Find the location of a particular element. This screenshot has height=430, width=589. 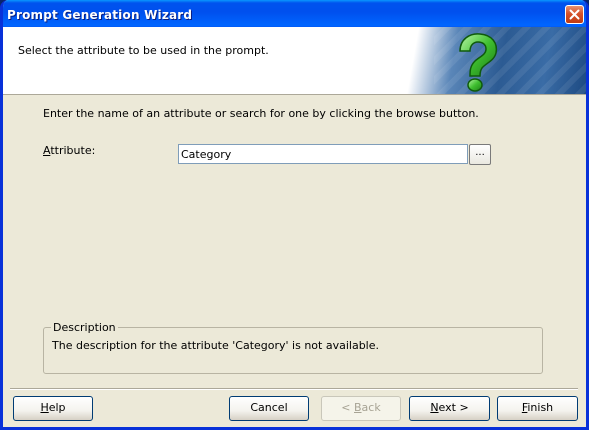

header-banner is located at coordinates (480, 60).